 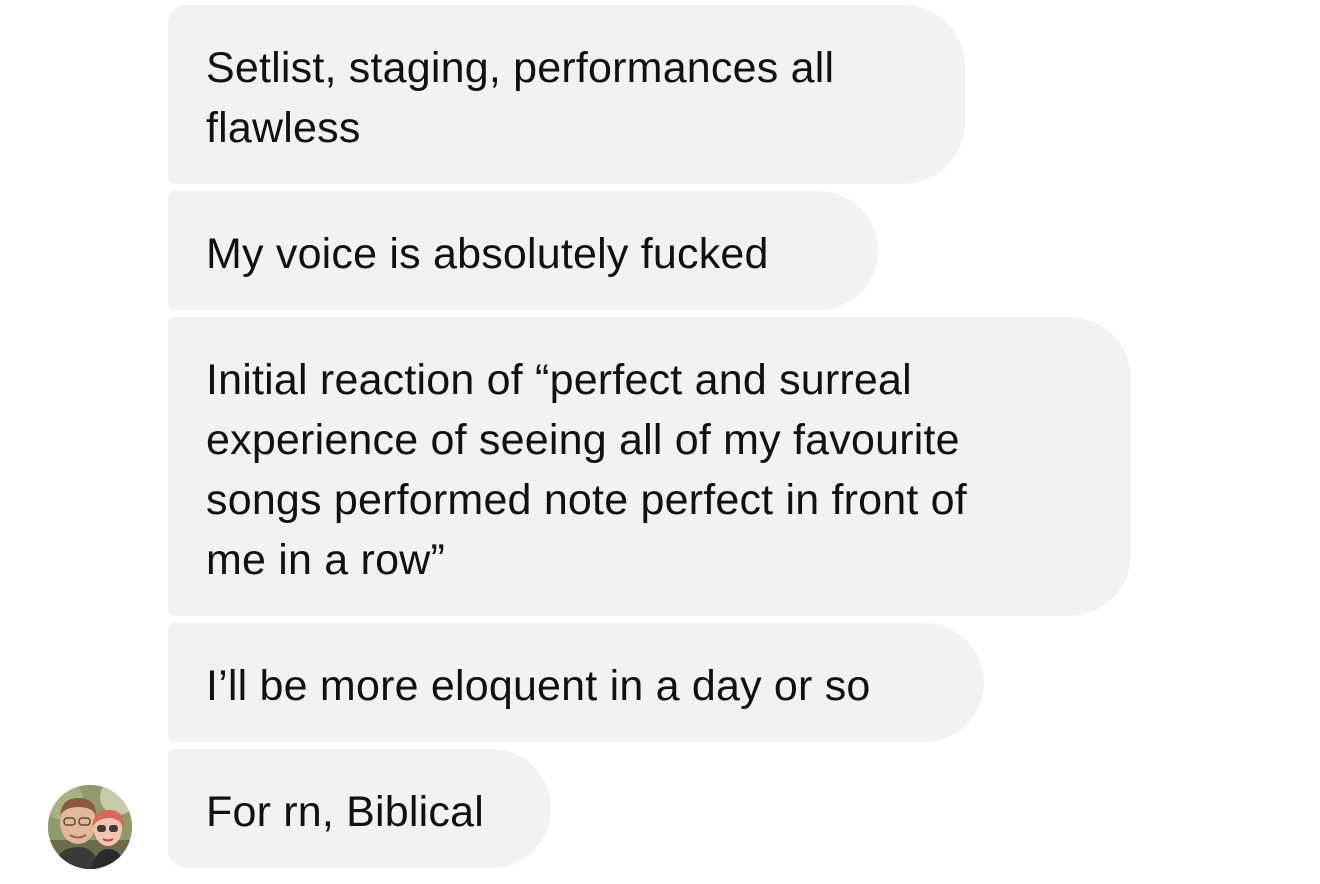 What do you see at coordinates (359, 808) in the screenshot?
I see `message-bubble: For rn, Biblical` at bounding box center [359, 808].